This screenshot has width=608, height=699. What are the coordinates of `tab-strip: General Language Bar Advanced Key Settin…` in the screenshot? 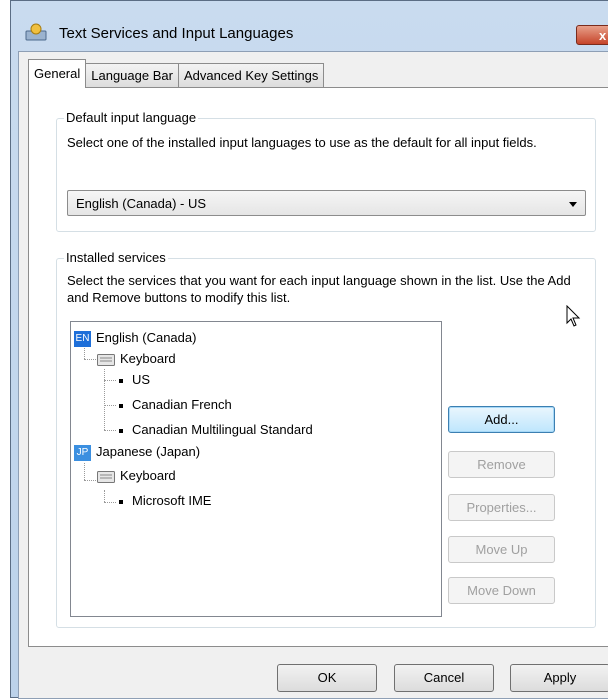 It's located at (176, 73).